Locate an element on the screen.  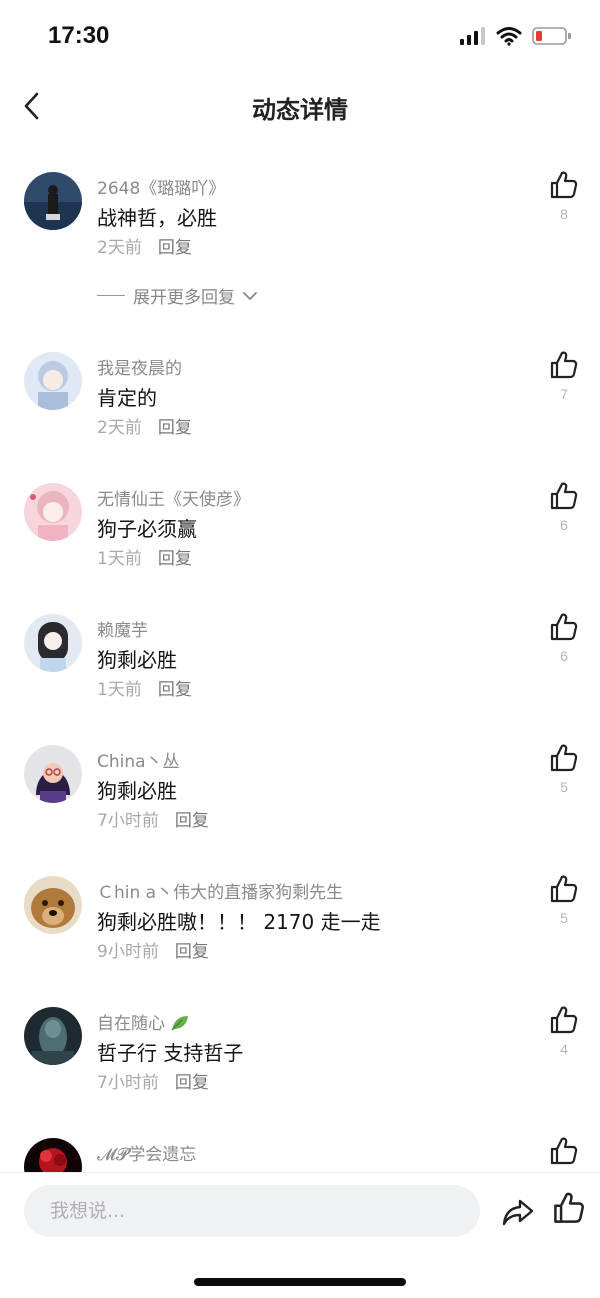
share-icon is located at coordinates (518, 1212).